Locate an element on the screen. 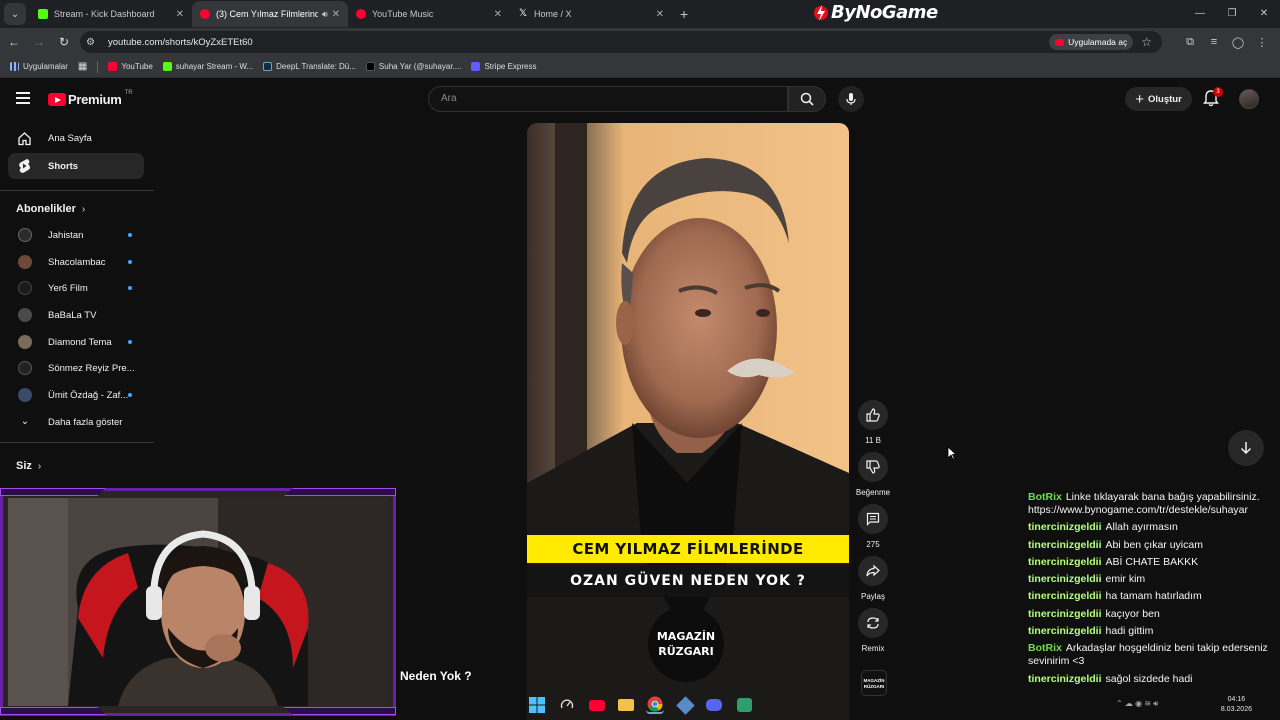 The height and width of the screenshot is (720, 1280). youtube-app-icon is located at coordinates (597, 705).